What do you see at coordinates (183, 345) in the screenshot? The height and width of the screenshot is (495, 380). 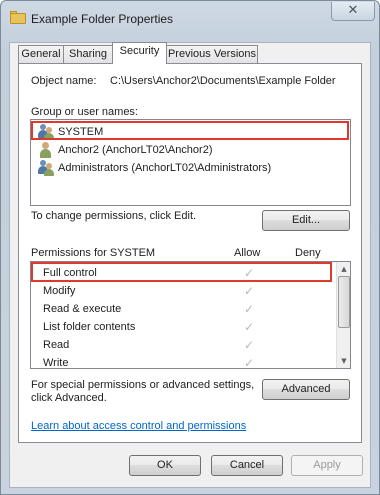 I see `permission-row-read: Read ✓` at bounding box center [183, 345].